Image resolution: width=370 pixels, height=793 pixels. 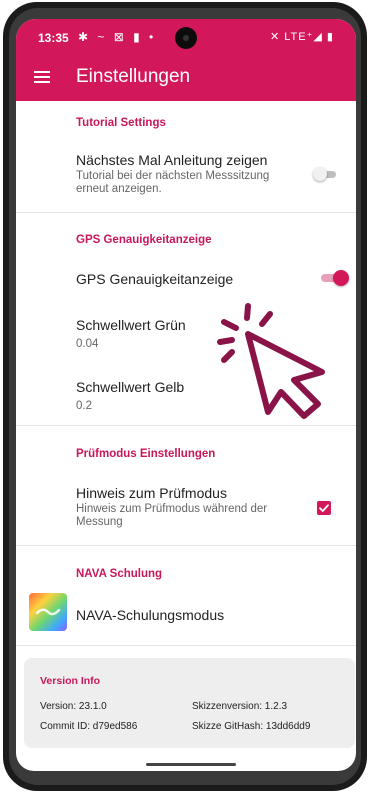 I want to click on setting-tutorial-title: Nächstes Mal Anleitung zeigen, so click(x=172, y=160).